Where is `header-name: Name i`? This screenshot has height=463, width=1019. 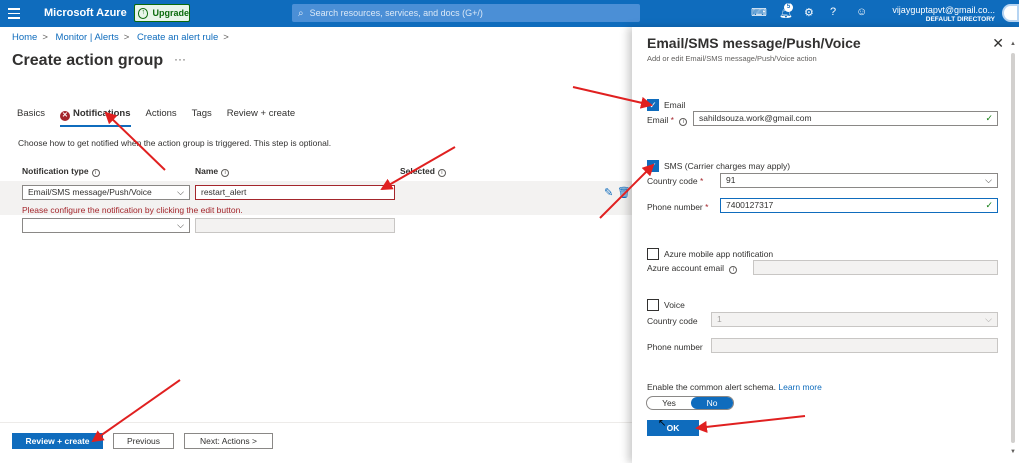 header-name: Name i is located at coordinates (212, 171).